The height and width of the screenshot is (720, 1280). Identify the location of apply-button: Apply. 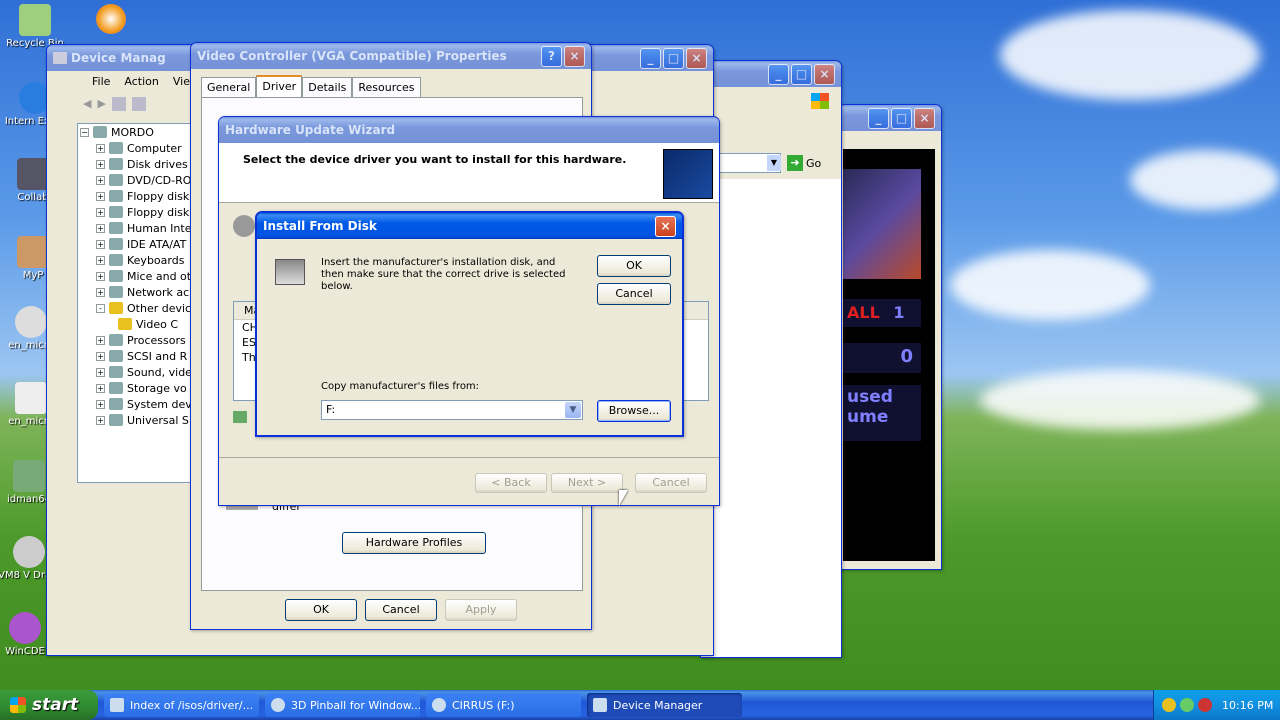
(481, 610).